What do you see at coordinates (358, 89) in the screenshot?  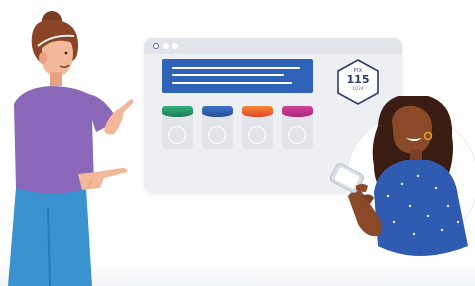 I see `badge-subtext: 1024` at bounding box center [358, 89].